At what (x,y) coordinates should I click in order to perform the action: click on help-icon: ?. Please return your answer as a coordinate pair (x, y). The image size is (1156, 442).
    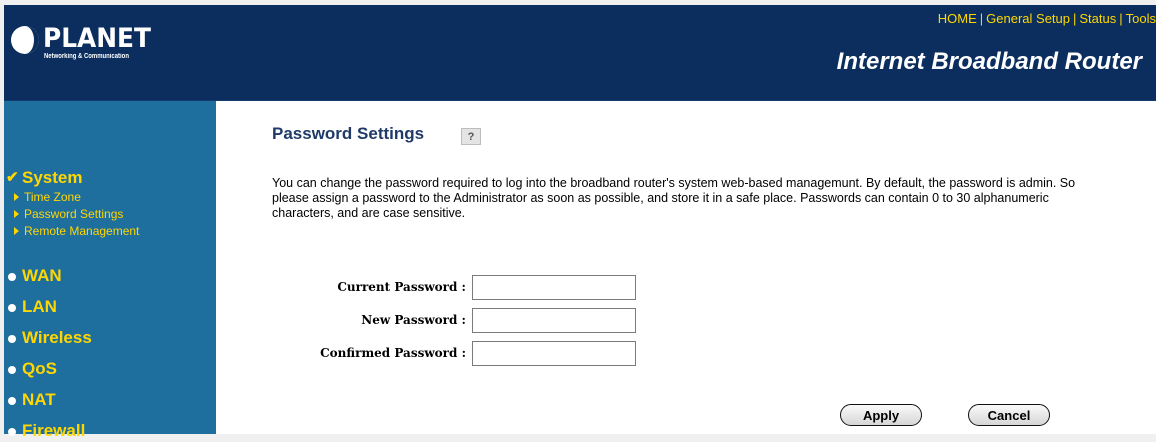
    Looking at the image, I should click on (471, 136).